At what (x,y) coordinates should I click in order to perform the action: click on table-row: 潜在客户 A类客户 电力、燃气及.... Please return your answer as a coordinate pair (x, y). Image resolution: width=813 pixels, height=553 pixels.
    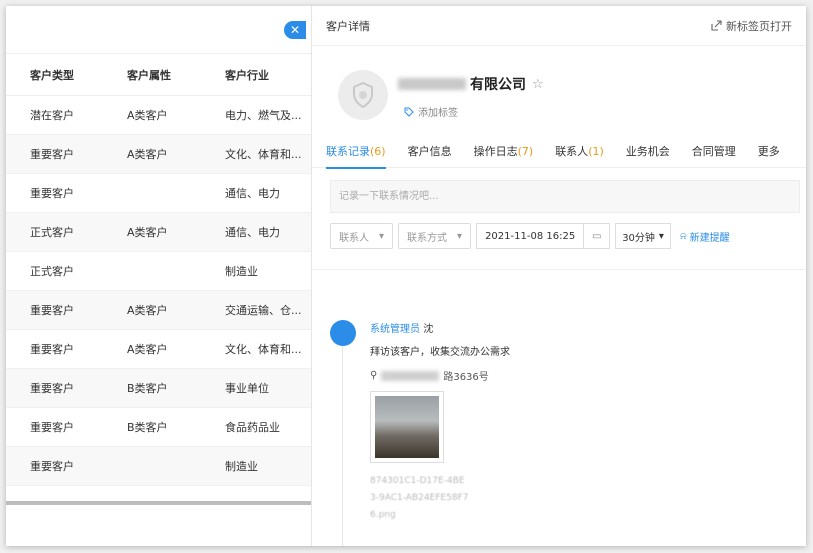
    Looking at the image, I should click on (158, 115).